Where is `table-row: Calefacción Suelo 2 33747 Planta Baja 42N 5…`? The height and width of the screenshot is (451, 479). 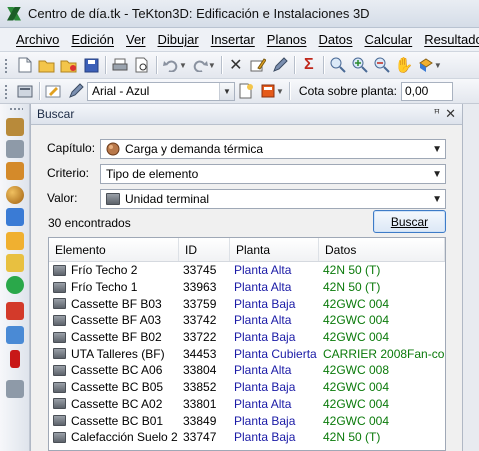
table-row: Calefacción Suelo 2 33747 Planta Baja 42N 5… is located at coordinates (247, 437).